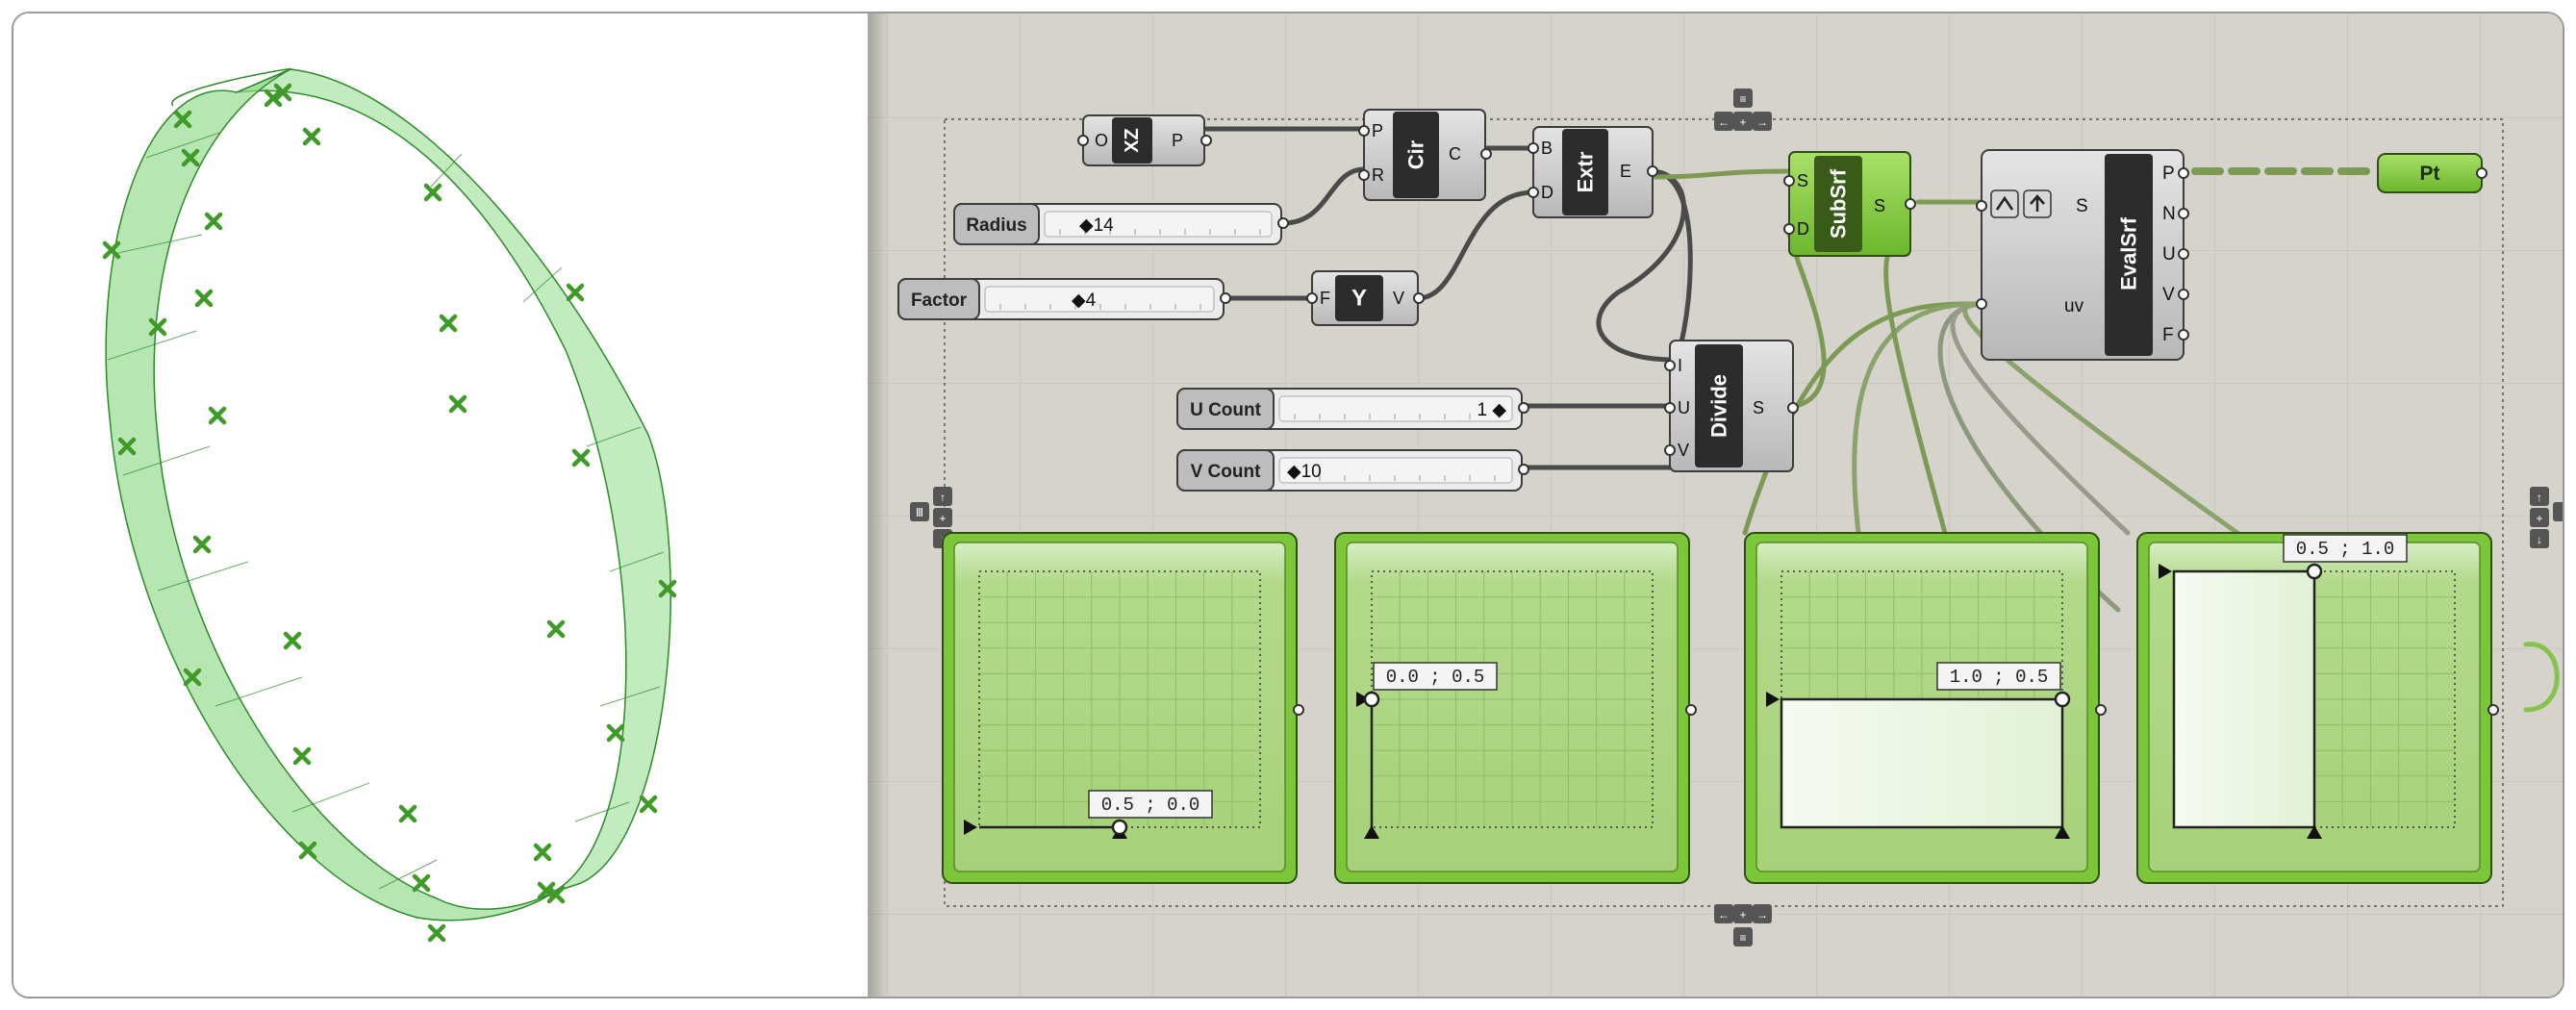 The height and width of the screenshot is (1010, 2576). I want to click on md-slider: 0.5 ; 1.0, so click(2317, 708).